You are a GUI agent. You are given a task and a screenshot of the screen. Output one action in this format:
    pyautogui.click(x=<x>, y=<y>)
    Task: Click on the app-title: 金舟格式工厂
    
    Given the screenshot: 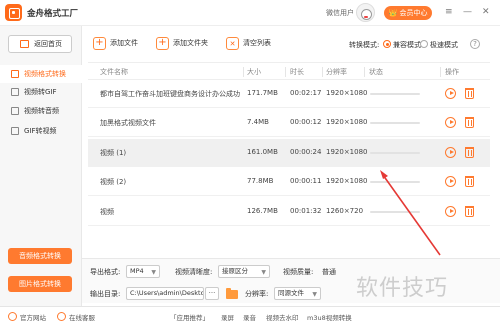 What is the action you would take?
    pyautogui.click(x=53, y=14)
    